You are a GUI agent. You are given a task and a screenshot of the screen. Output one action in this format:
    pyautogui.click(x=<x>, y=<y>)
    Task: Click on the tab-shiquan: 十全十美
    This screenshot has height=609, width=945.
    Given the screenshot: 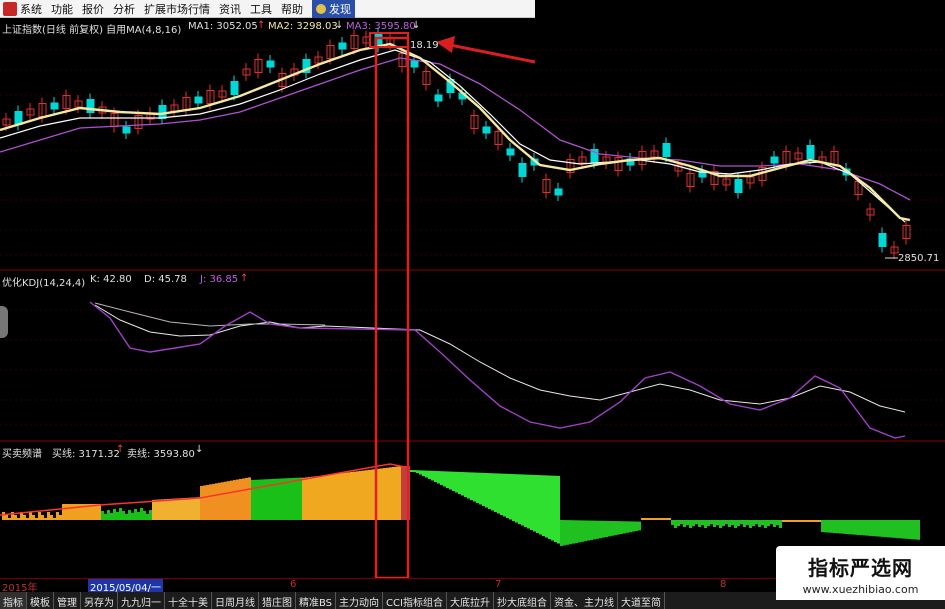 What is the action you would take?
    pyautogui.click(x=188, y=600)
    